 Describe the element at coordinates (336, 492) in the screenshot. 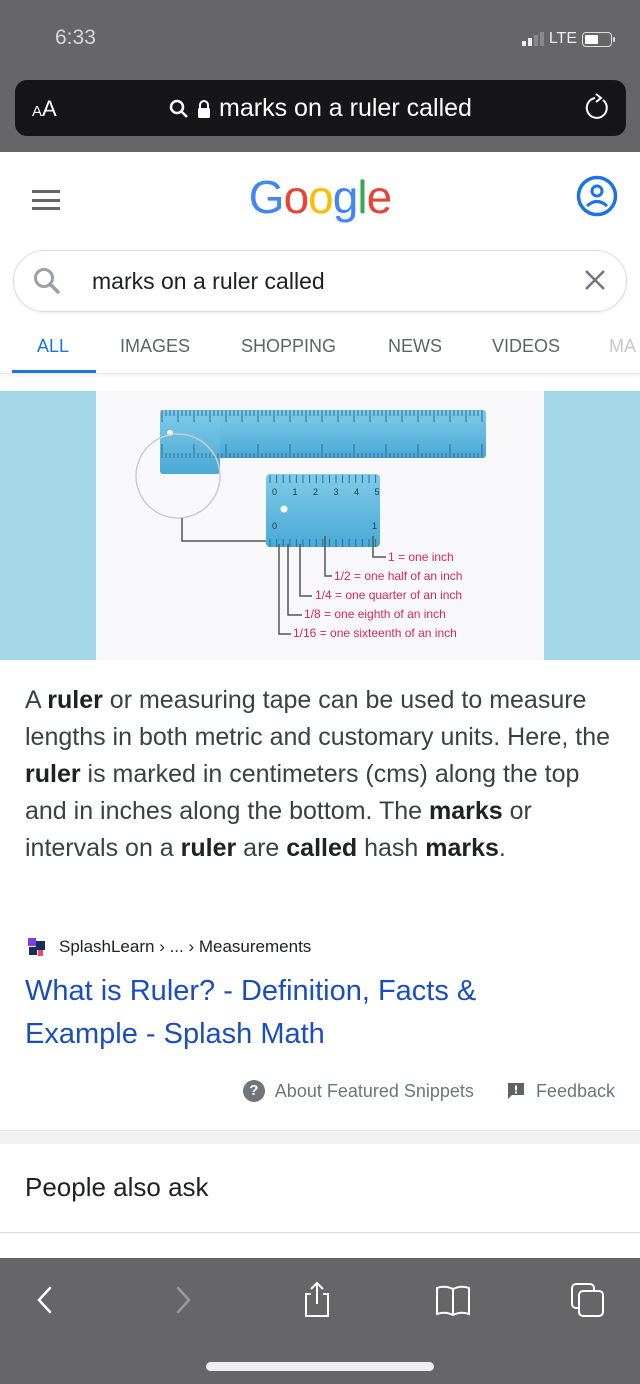

I see `ruler-number: 3` at that location.